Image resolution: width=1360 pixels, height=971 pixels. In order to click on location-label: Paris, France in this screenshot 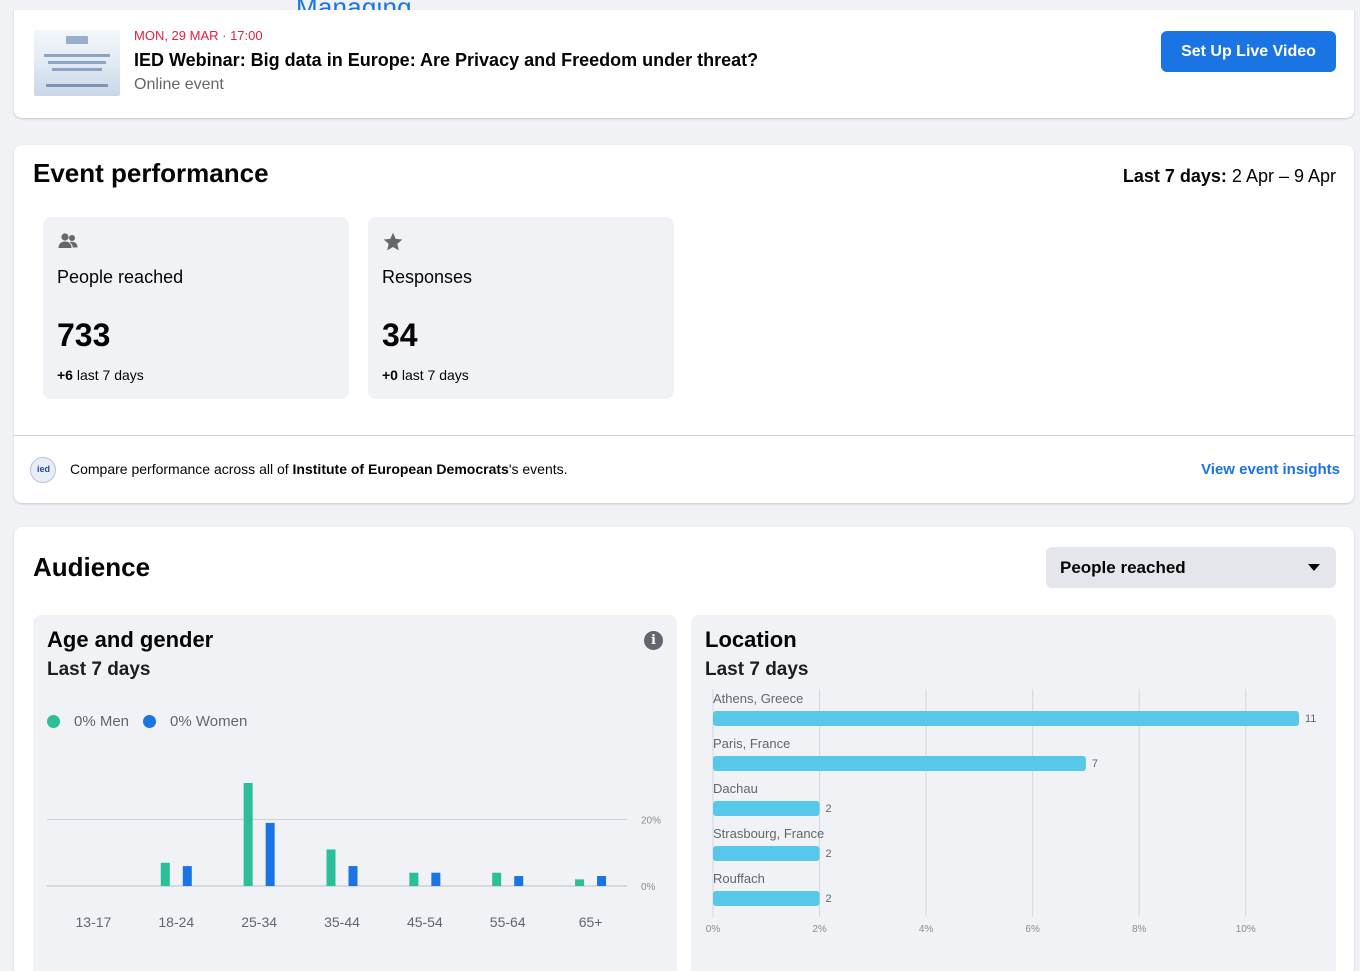, I will do `click(751, 743)`.